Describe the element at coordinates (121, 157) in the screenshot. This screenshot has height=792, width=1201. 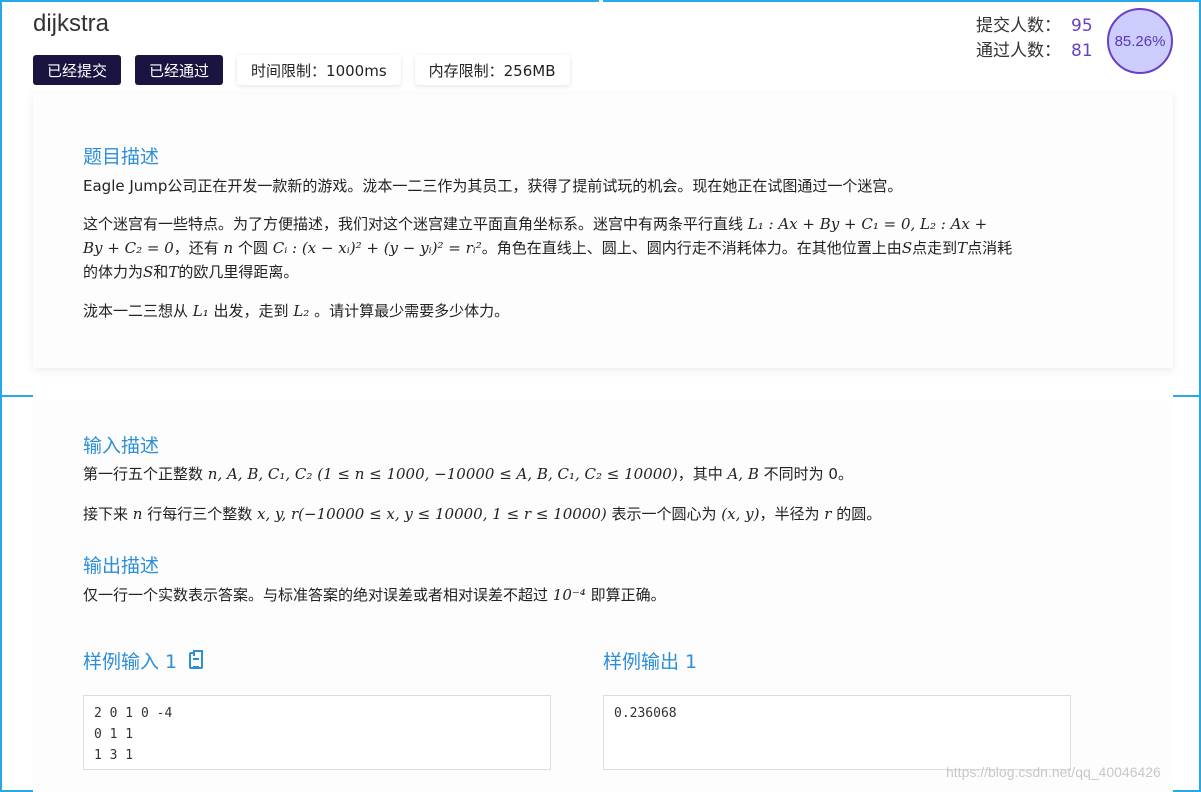
I see `description-heading: 题目描述` at that location.